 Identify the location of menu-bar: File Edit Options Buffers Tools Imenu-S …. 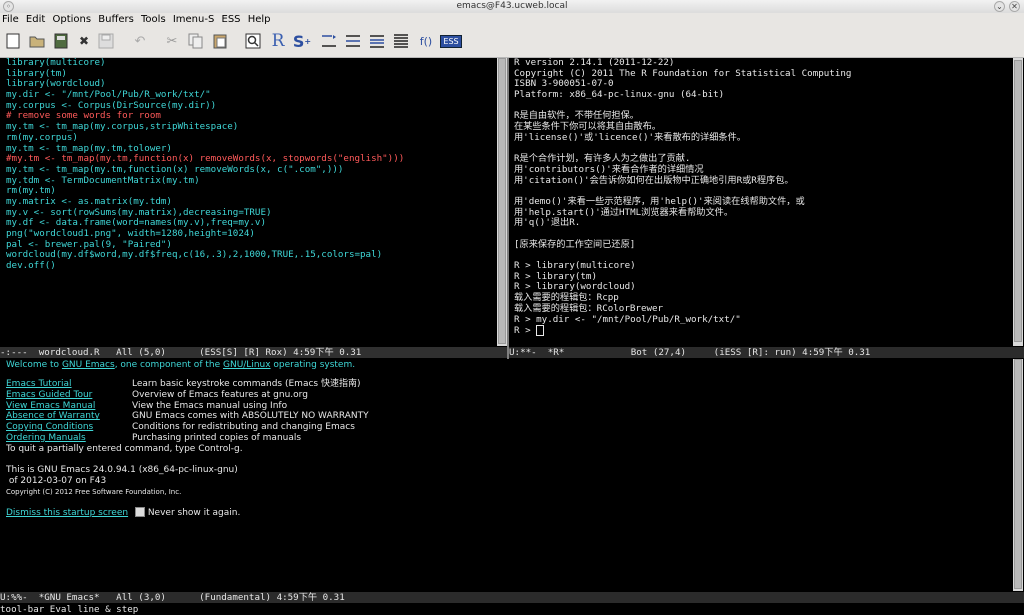
(512, 20).